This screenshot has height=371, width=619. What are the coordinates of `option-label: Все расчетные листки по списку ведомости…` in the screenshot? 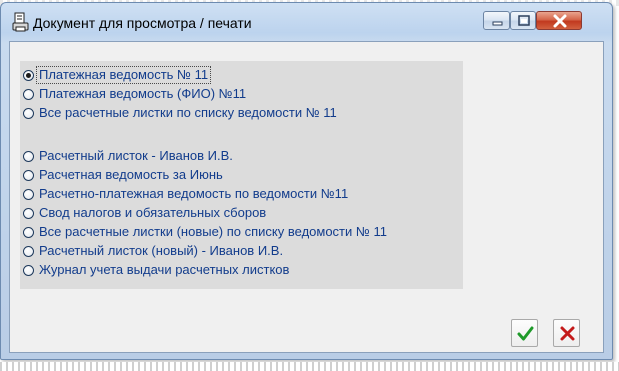 It's located at (188, 112).